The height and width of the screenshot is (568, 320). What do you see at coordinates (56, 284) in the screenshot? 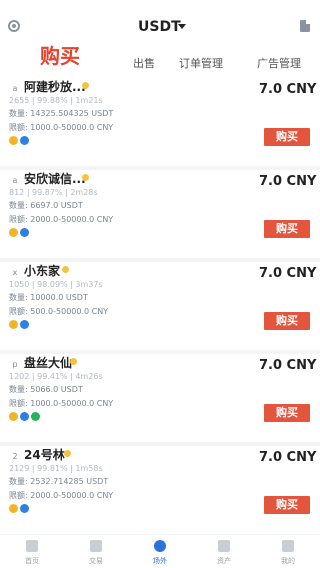
I see `merchant-stats: 1050 | 98.09% | 3m37s` at bounding box center [56, 284].